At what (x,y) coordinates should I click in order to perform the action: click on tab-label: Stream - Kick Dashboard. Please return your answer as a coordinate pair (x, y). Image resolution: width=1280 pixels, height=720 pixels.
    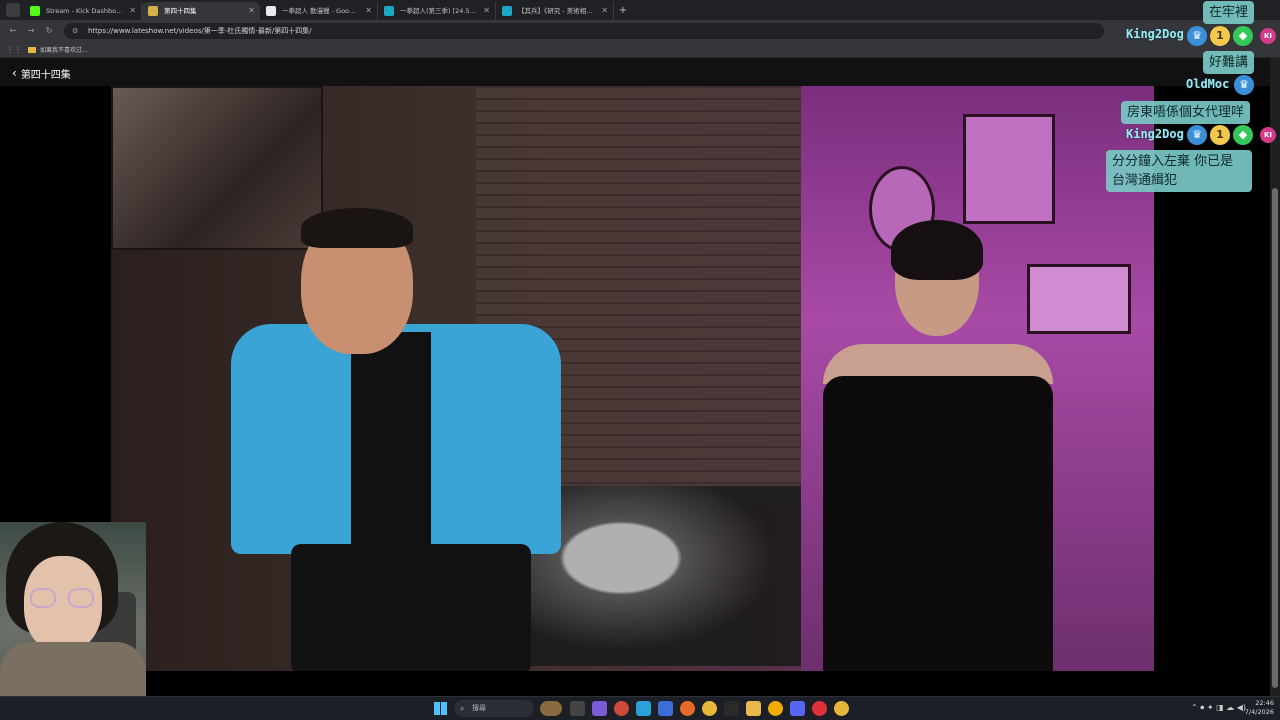
    Looking at the image, I should click on (86, 11).